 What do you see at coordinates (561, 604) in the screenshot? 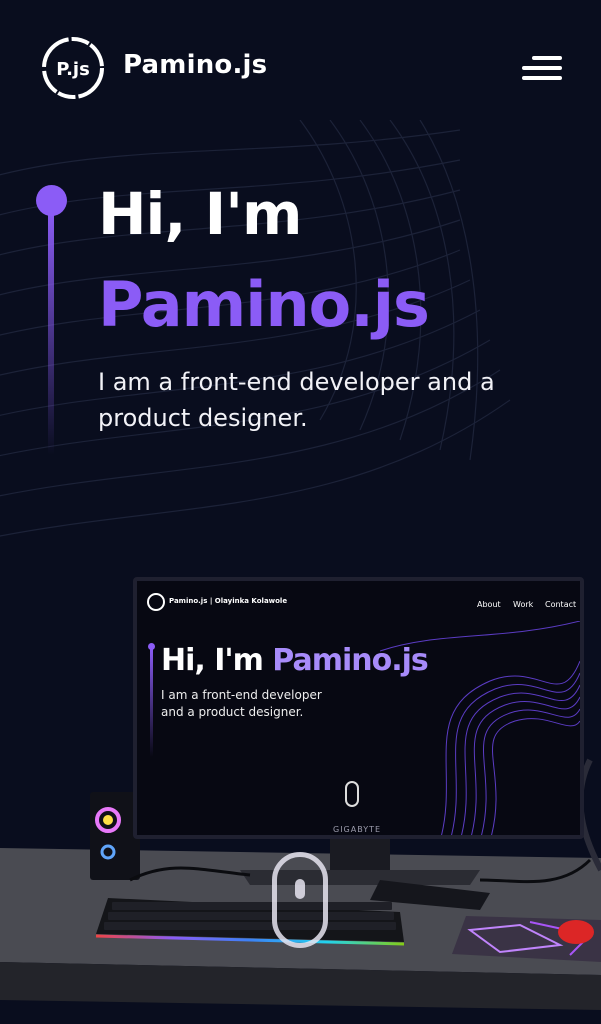
I see `screen-nav-contact: Contact` at bounding box center [561, 604].